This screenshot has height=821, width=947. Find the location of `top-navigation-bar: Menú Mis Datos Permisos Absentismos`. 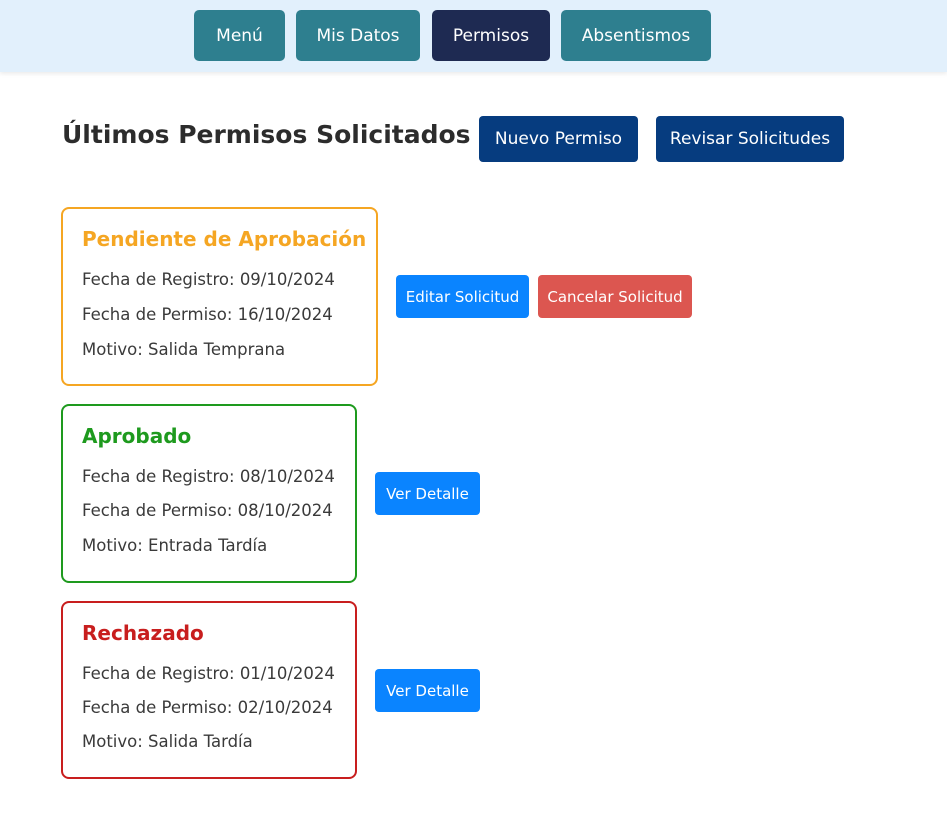

top-navigation-bar: Menú Mis Datos Permisos Absentismos is located at coordinates (473, 36).